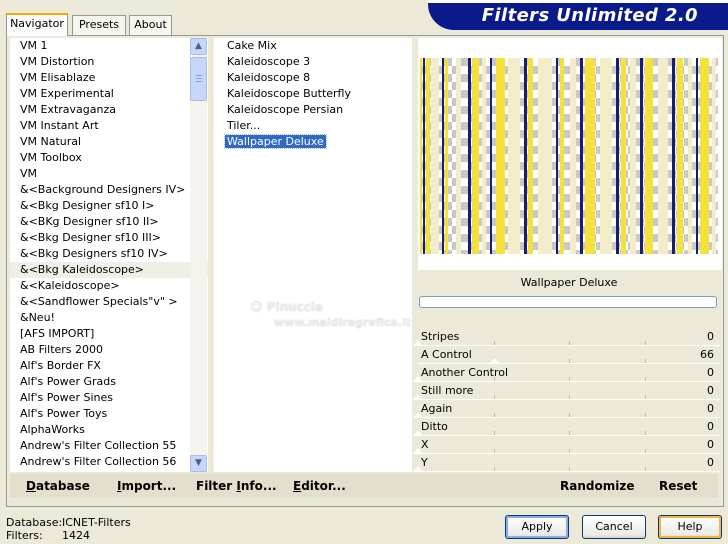  I want to click on category-item: &<BKg Designer sf10 II>, so click(109, 222).